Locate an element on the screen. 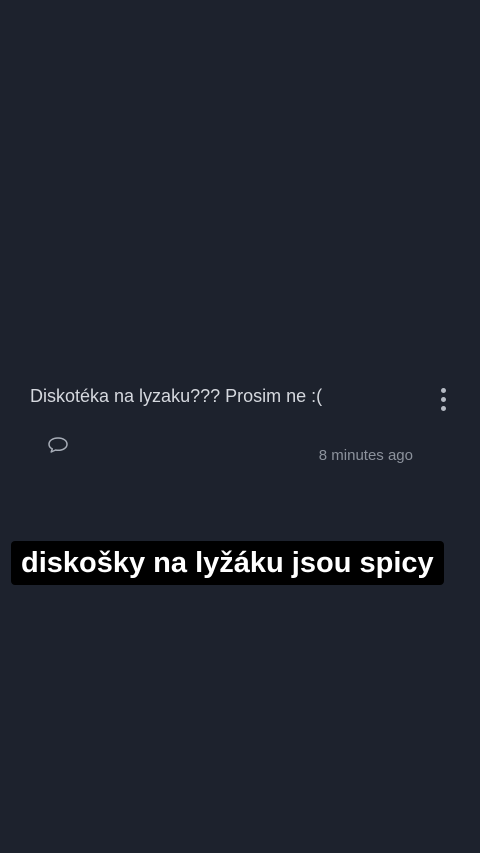  caption-overlay: diskošky na lyžáku jsou spicy is located at coordinates (227, 563).